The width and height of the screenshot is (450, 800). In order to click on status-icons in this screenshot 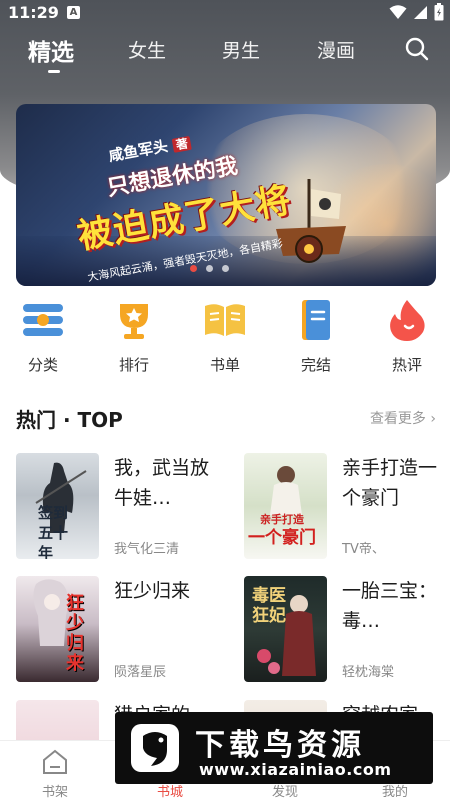, I will do `click(416, 12)`.